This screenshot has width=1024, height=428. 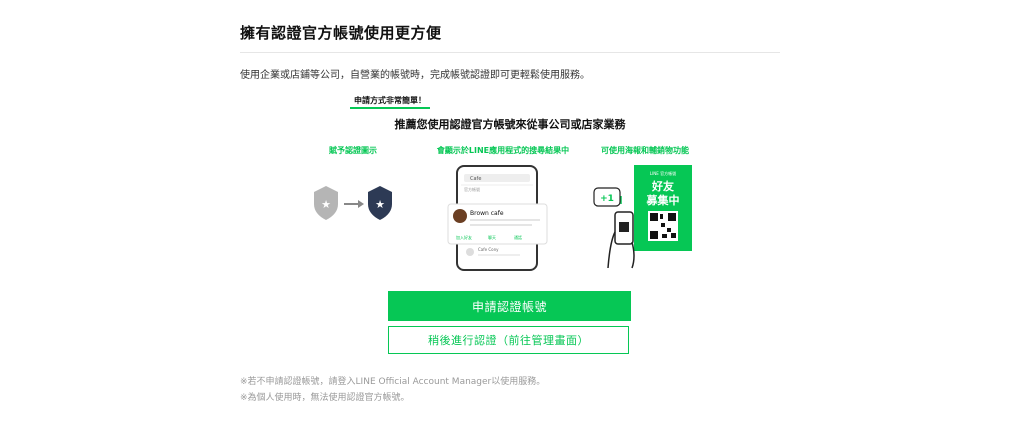 I want to click on card-name: Brown cafe, so click(x=487, y=213).